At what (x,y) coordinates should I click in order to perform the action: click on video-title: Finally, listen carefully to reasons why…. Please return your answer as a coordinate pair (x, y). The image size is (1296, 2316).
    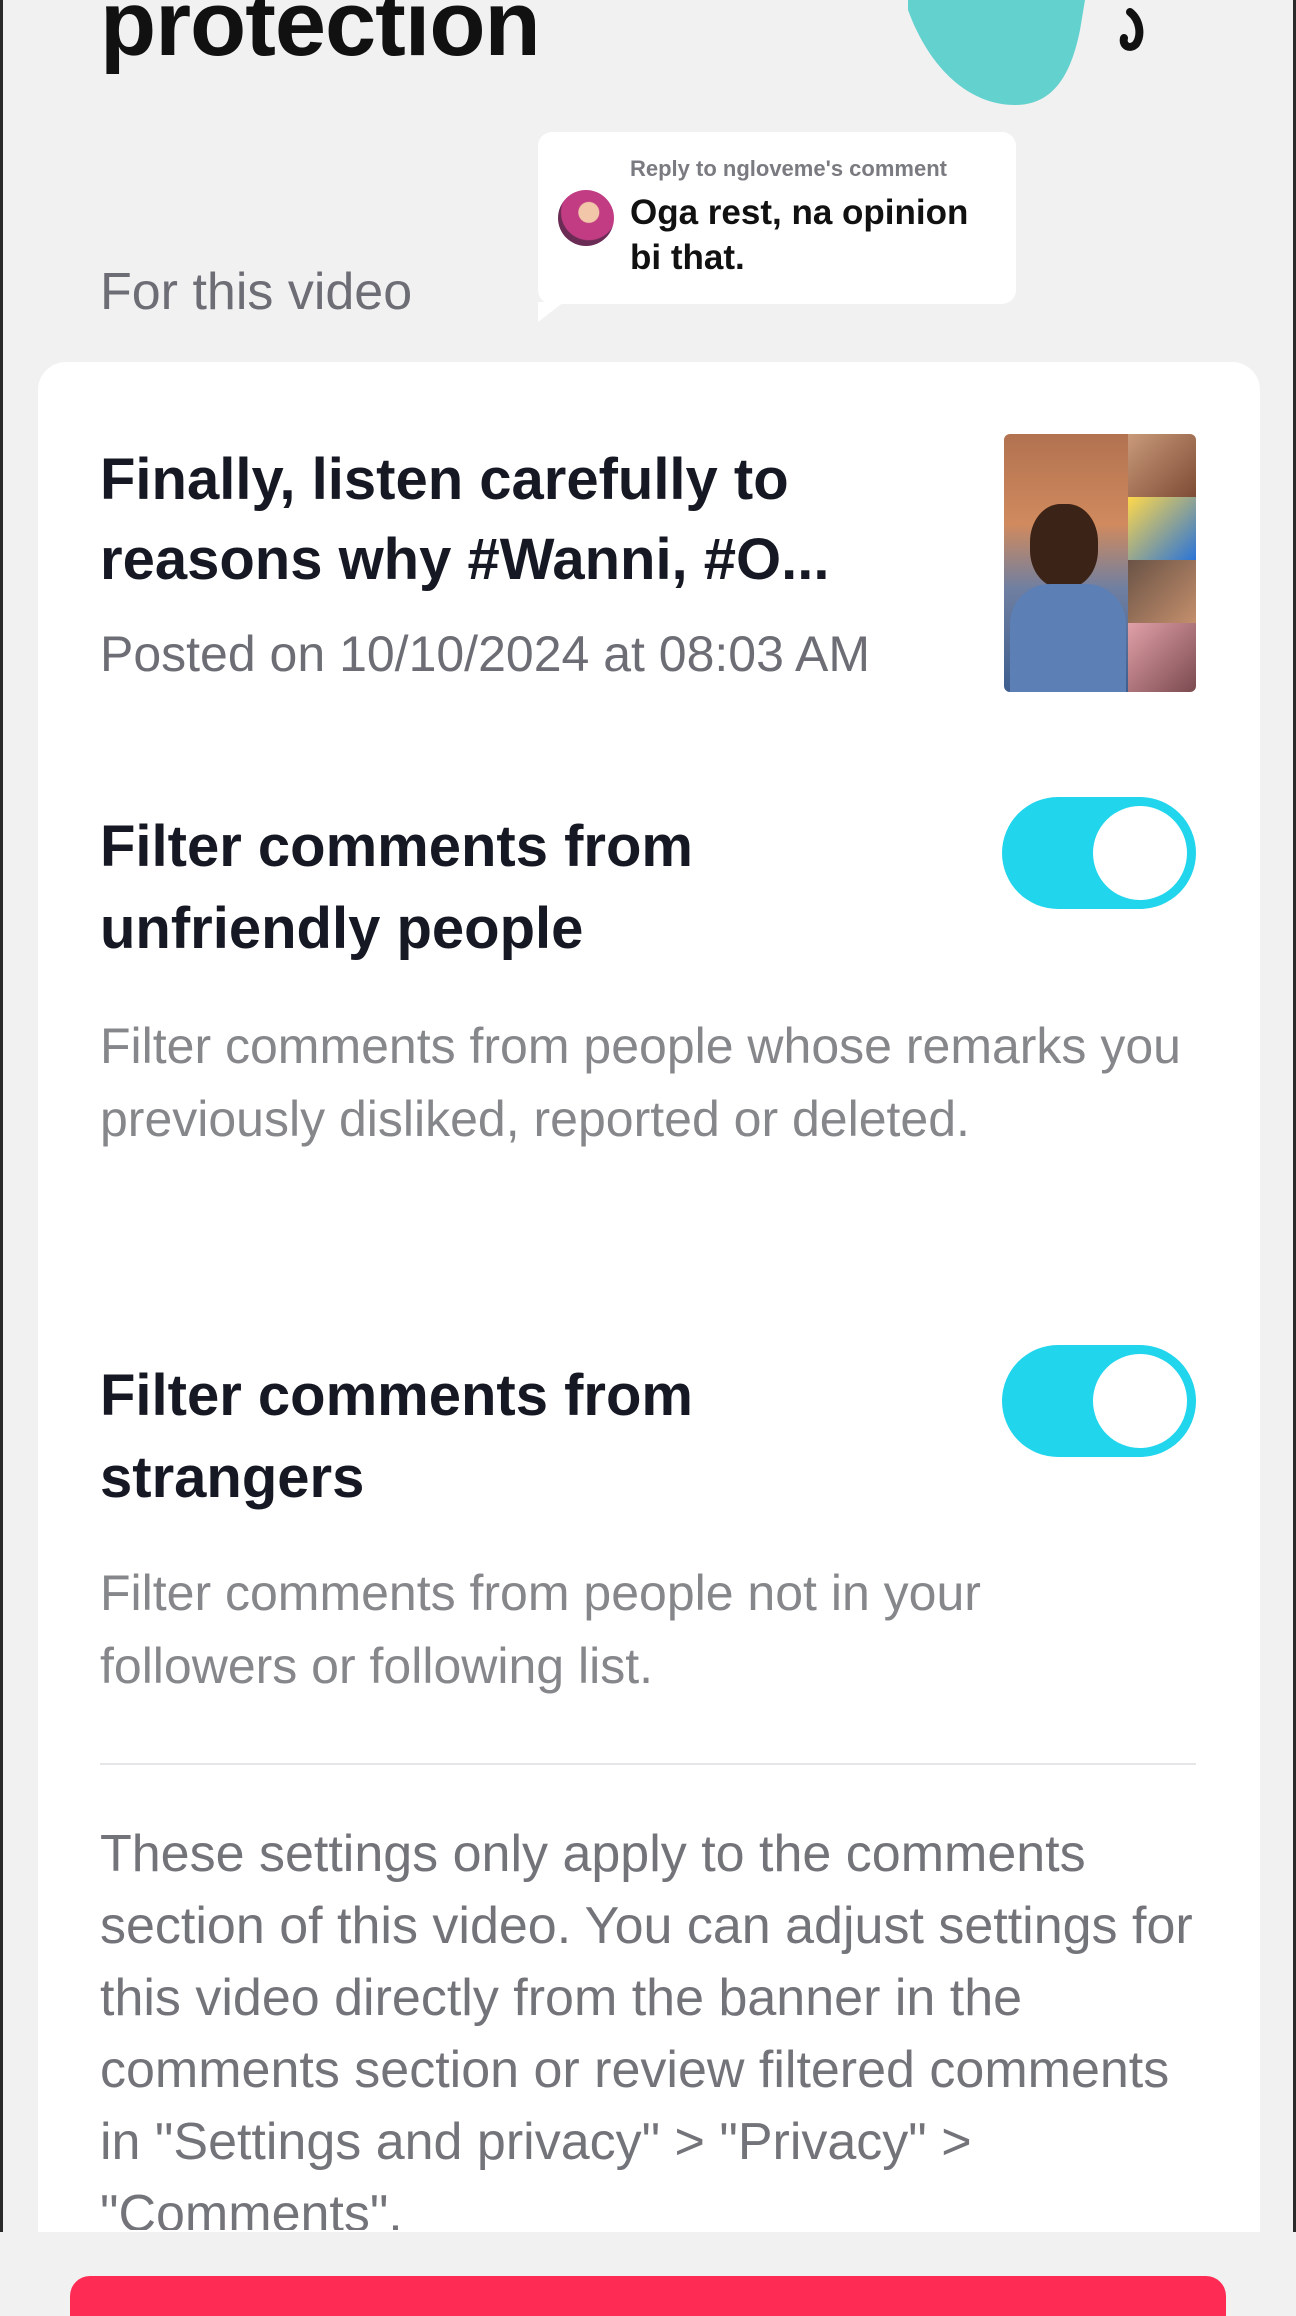
    Looking at the image, I should click on (465, 519).